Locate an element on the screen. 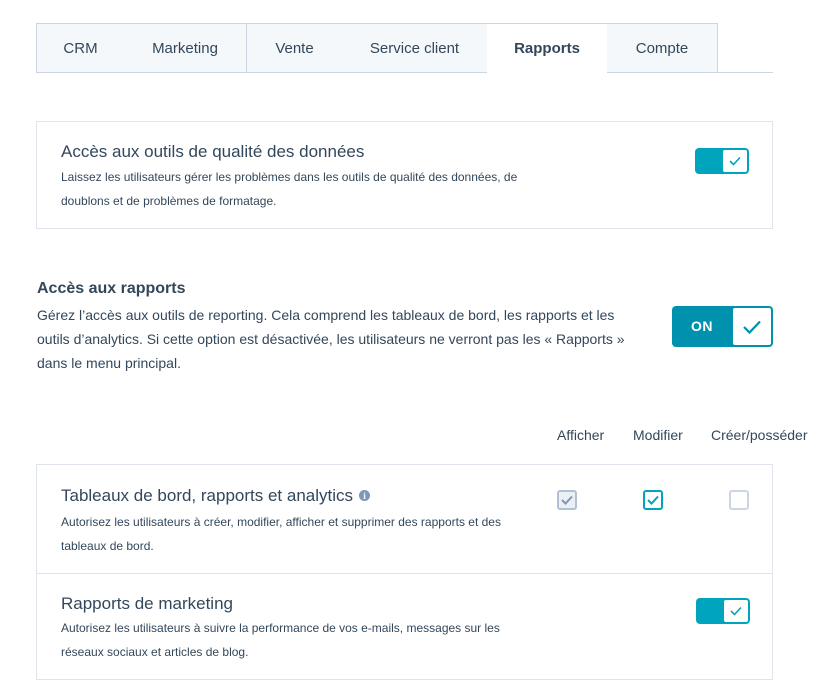 The width and height of the screenshot is (828, 697). create-own-checkbox is located at coordinates (739, 500).